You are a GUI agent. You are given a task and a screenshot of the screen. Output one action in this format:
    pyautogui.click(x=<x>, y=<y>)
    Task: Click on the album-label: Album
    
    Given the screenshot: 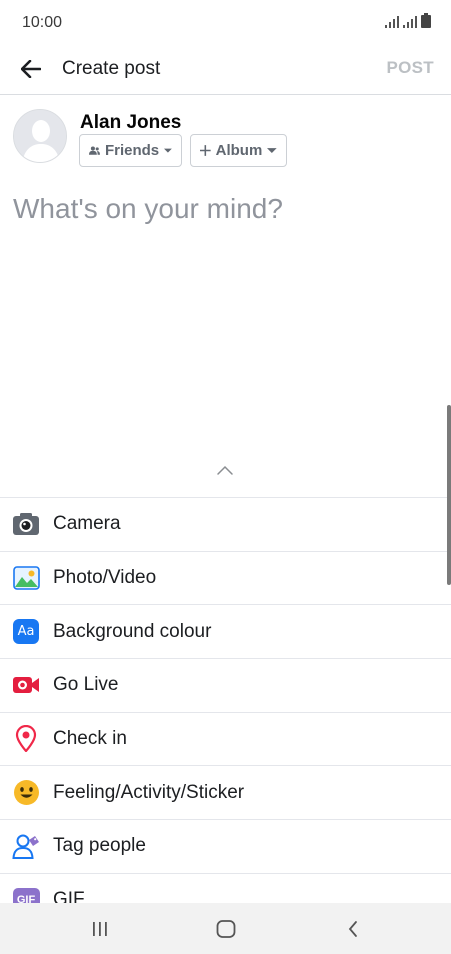 What is the action you would take?
    pyautogui.click(x=239, y=150)
    